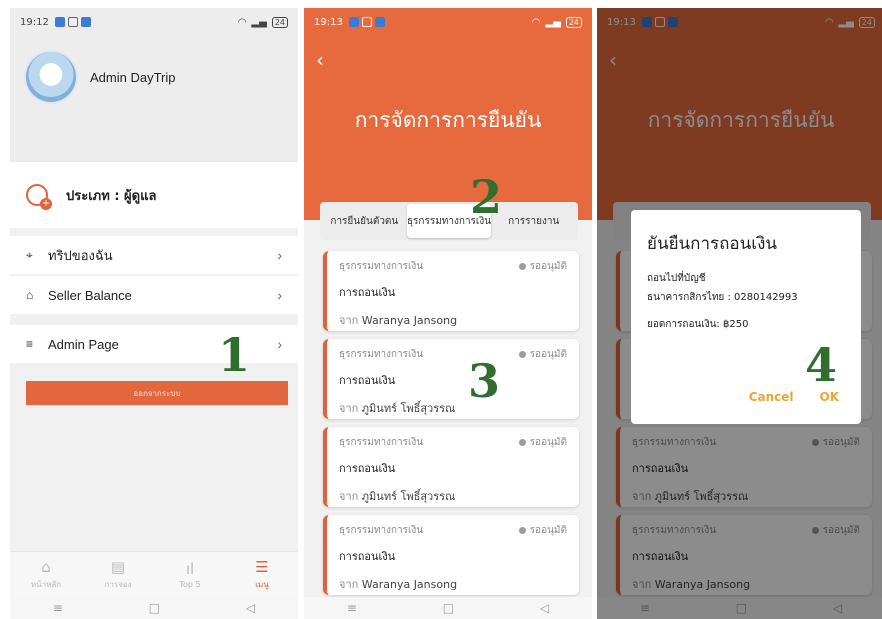  Describe the element at coordinates (234, 355) in the screenshot. I see `step-number-1: 1` at that location.